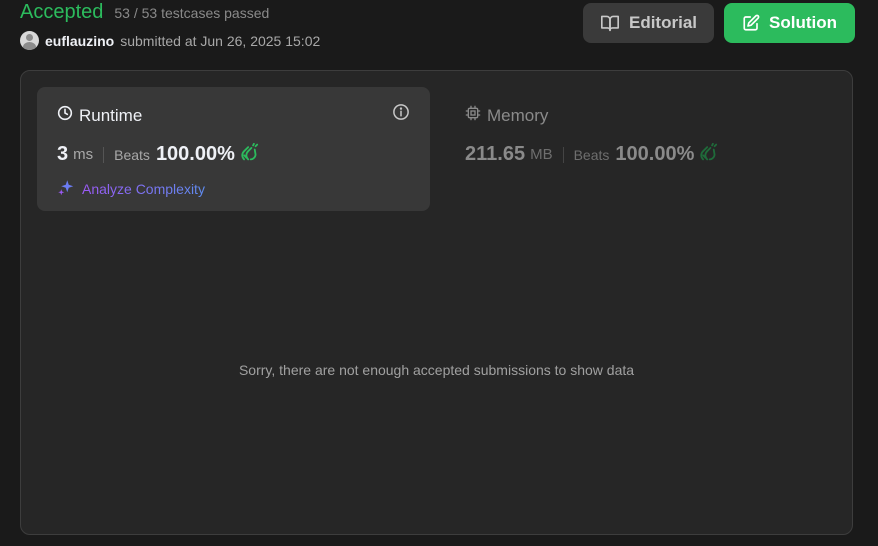 The image size is (878, 546). I want to click on runtime-unit: ms, so click(83, 154).